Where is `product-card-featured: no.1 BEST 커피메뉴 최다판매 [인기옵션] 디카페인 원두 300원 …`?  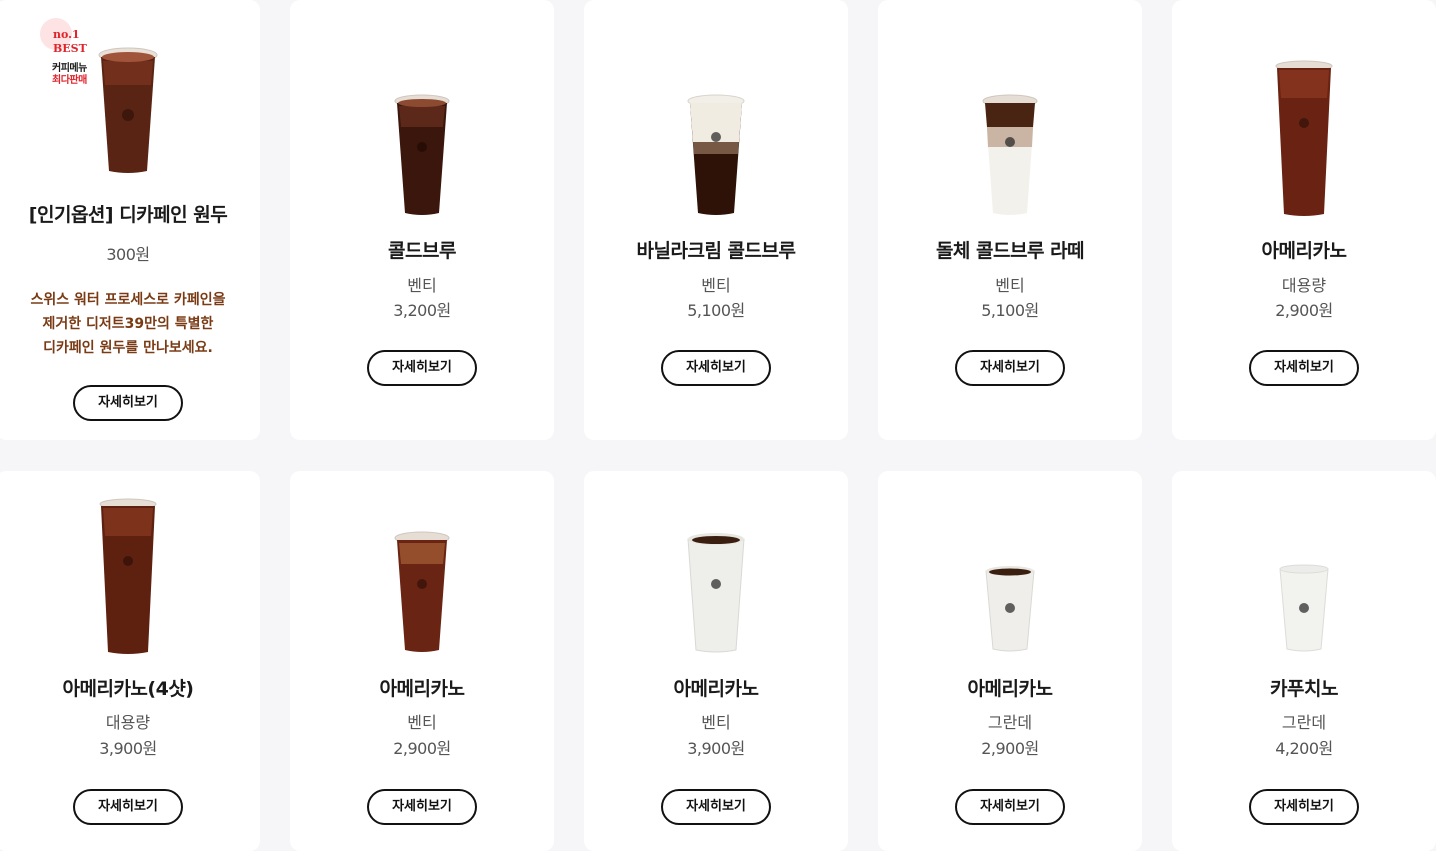
product-card-featured: no.1 BEST 커피메뉴 최다판매 [인기옵션] 디카페인 원두 300원 … is located at coordinates (130, 220).